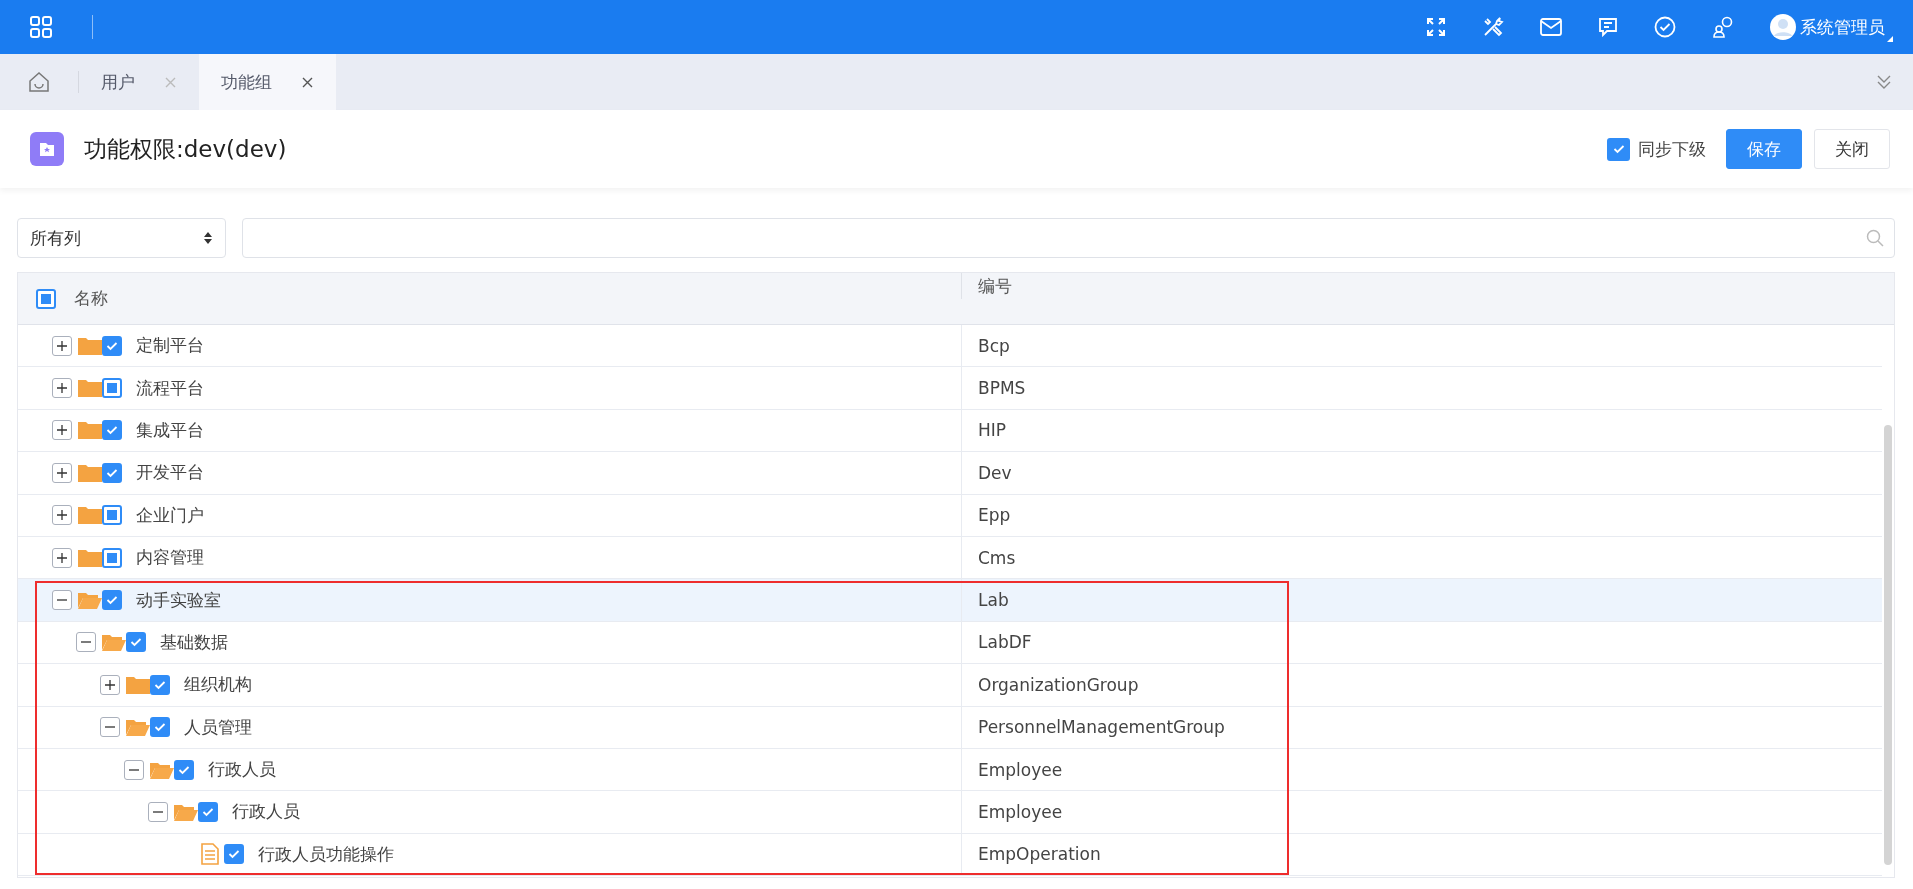  Describe the element at coordinates (326, 854) in the screenshot. I see `name-cell: 行政人员功能操作` at that location.